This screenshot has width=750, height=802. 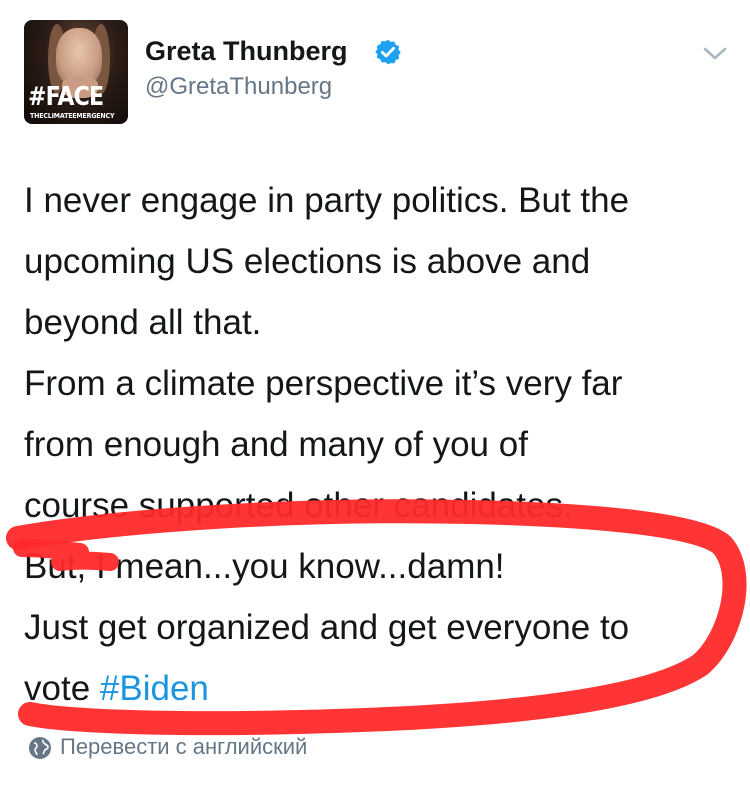 I want to click on tweet-text-line: vote, so click(x=57, y=688).